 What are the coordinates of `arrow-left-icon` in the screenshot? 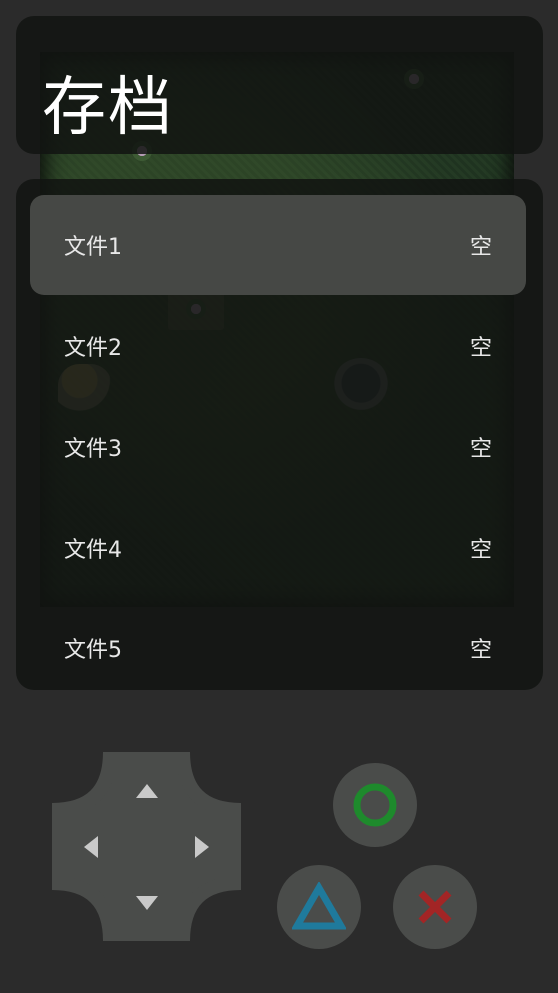 It's located at (91, 847).